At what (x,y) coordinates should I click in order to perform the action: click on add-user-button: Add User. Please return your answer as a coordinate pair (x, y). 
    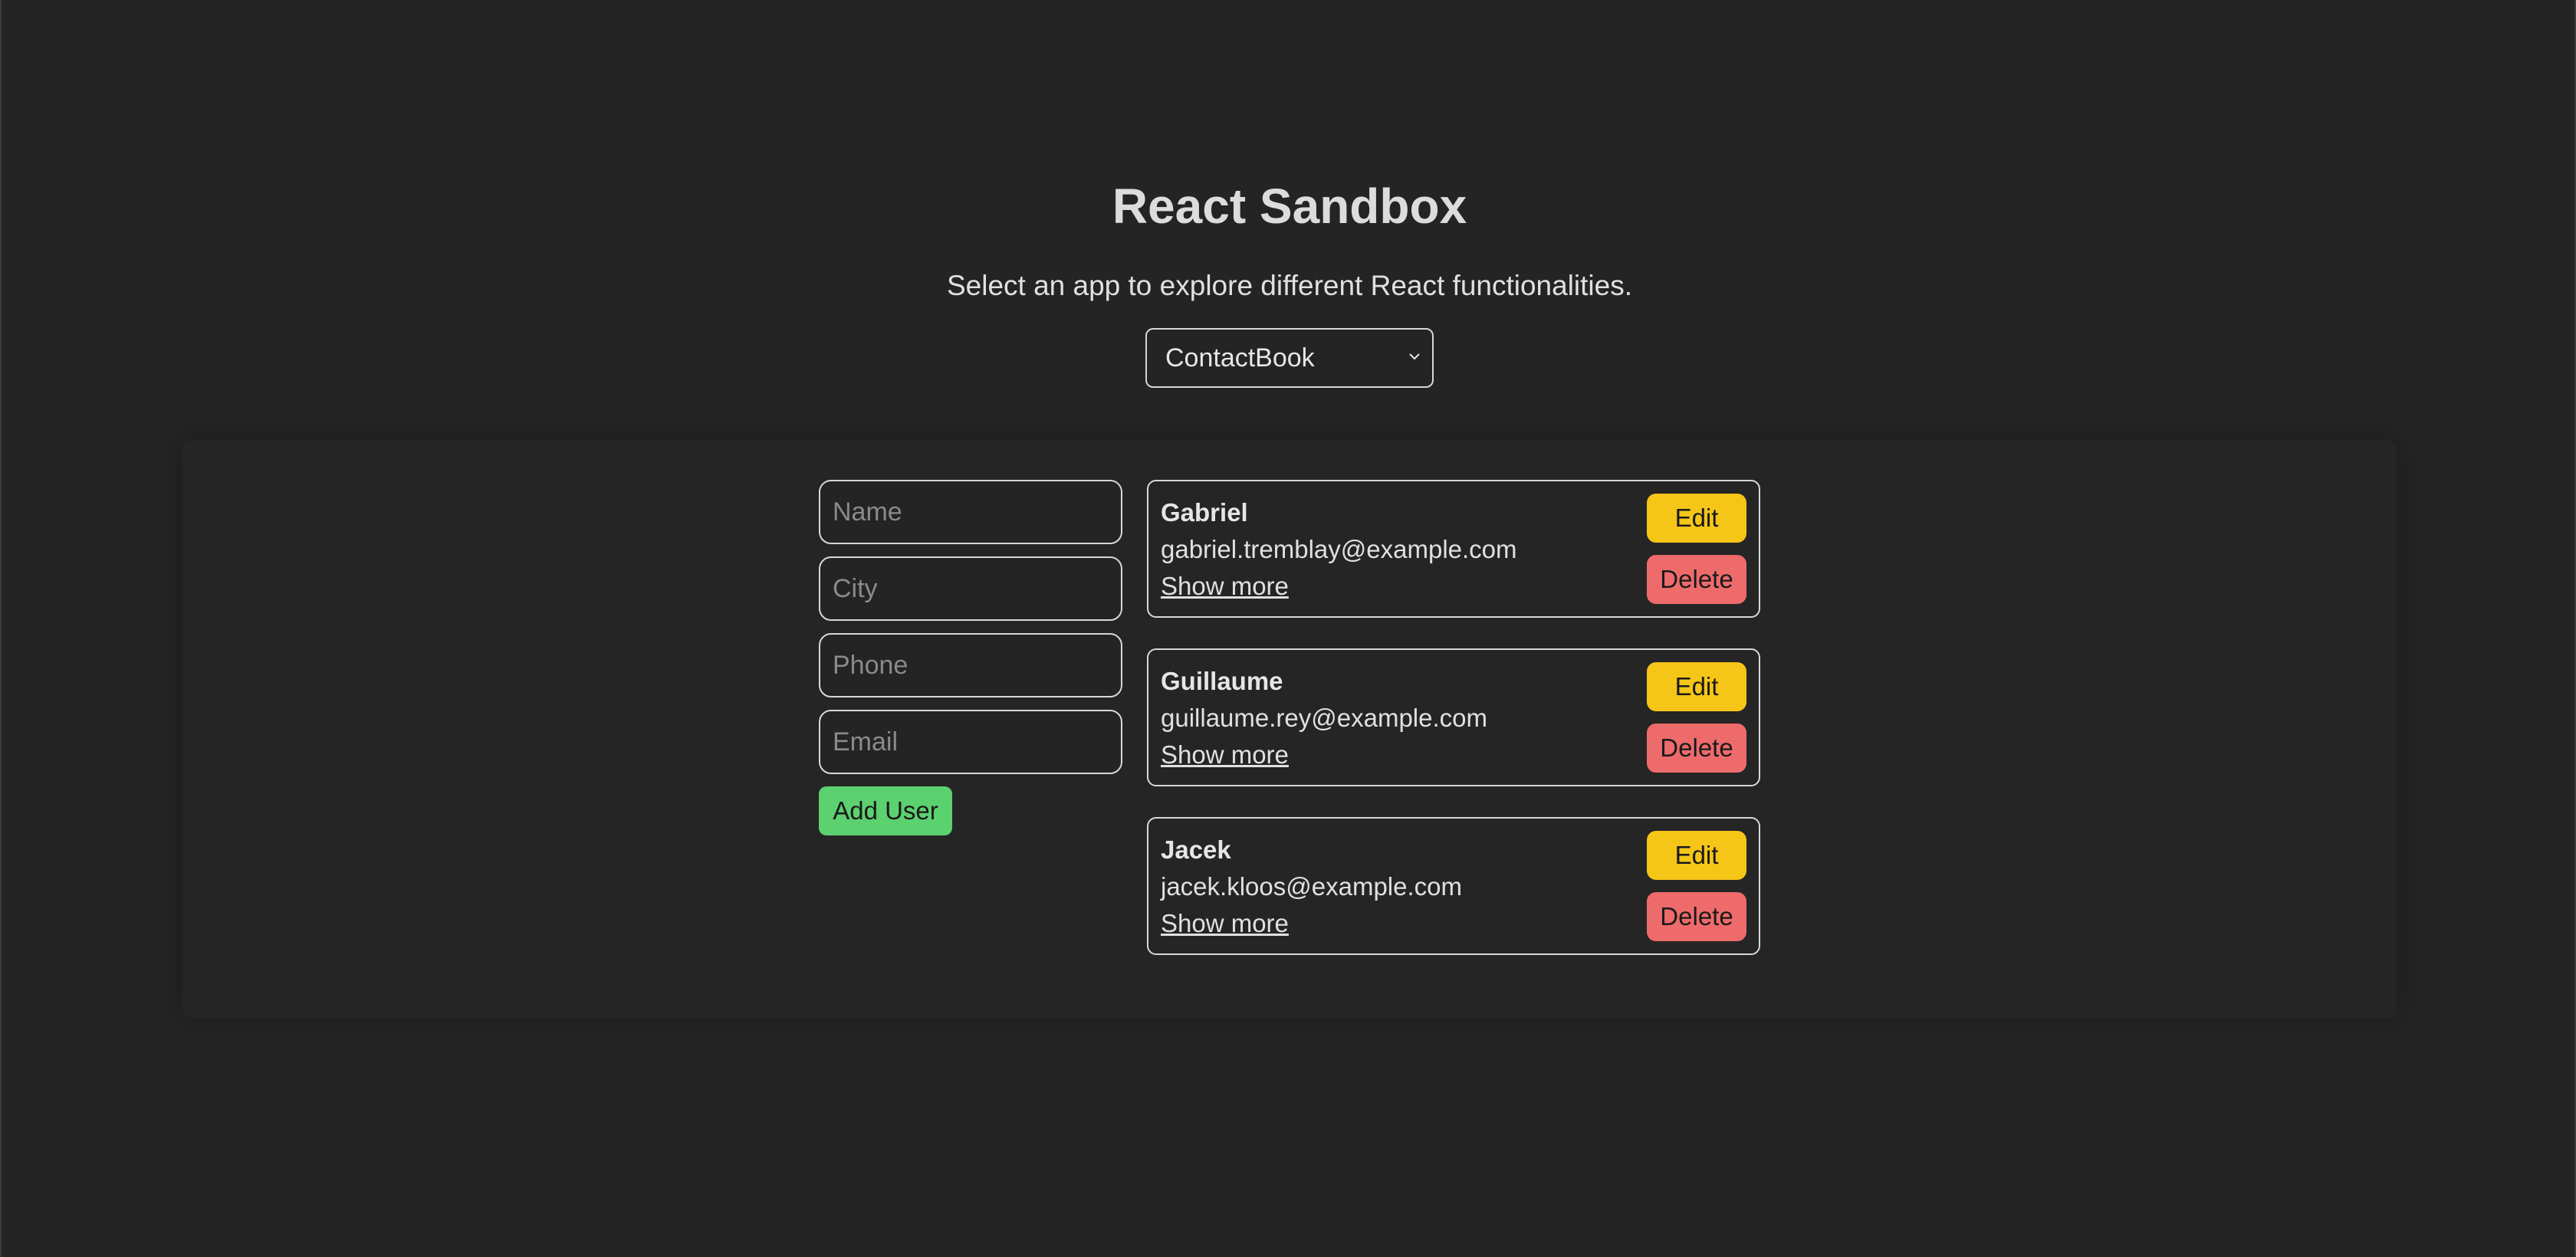
    Looking at the image, I should click on (886, 811).